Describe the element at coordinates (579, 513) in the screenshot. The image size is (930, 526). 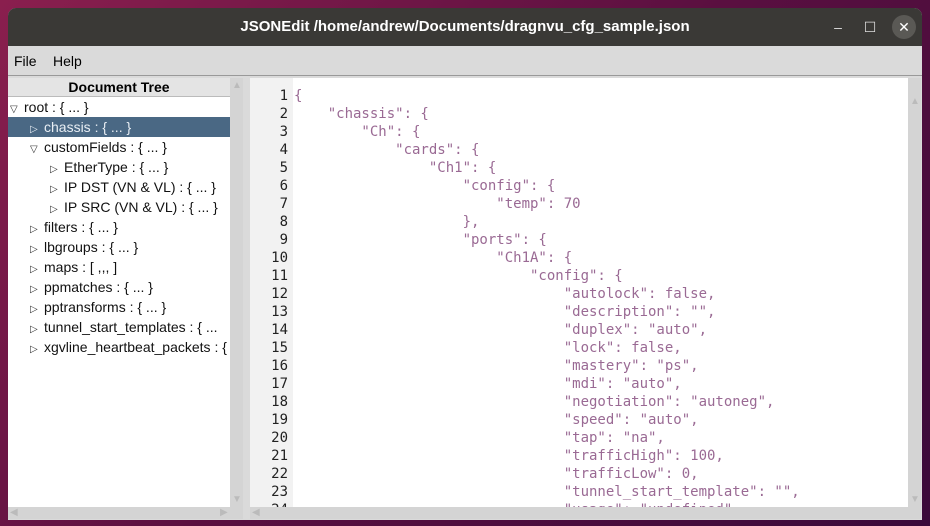
I see `editor-horizontal-scrollbar` at that location.